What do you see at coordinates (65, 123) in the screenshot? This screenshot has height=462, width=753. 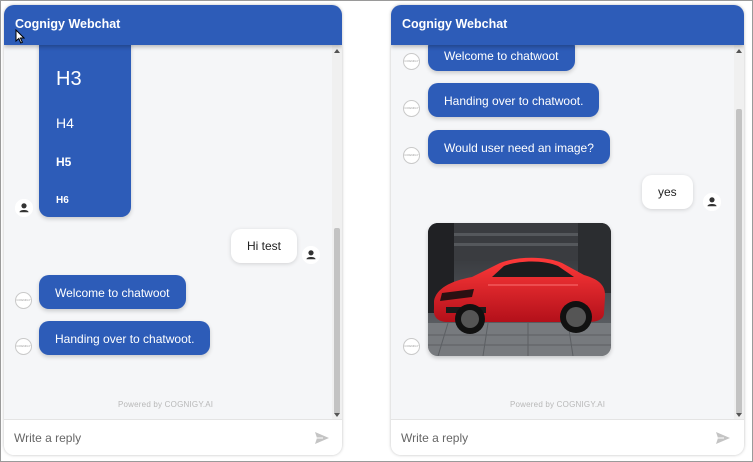 I see `heading-h4-text: H4` at bounding box center [65, 123].